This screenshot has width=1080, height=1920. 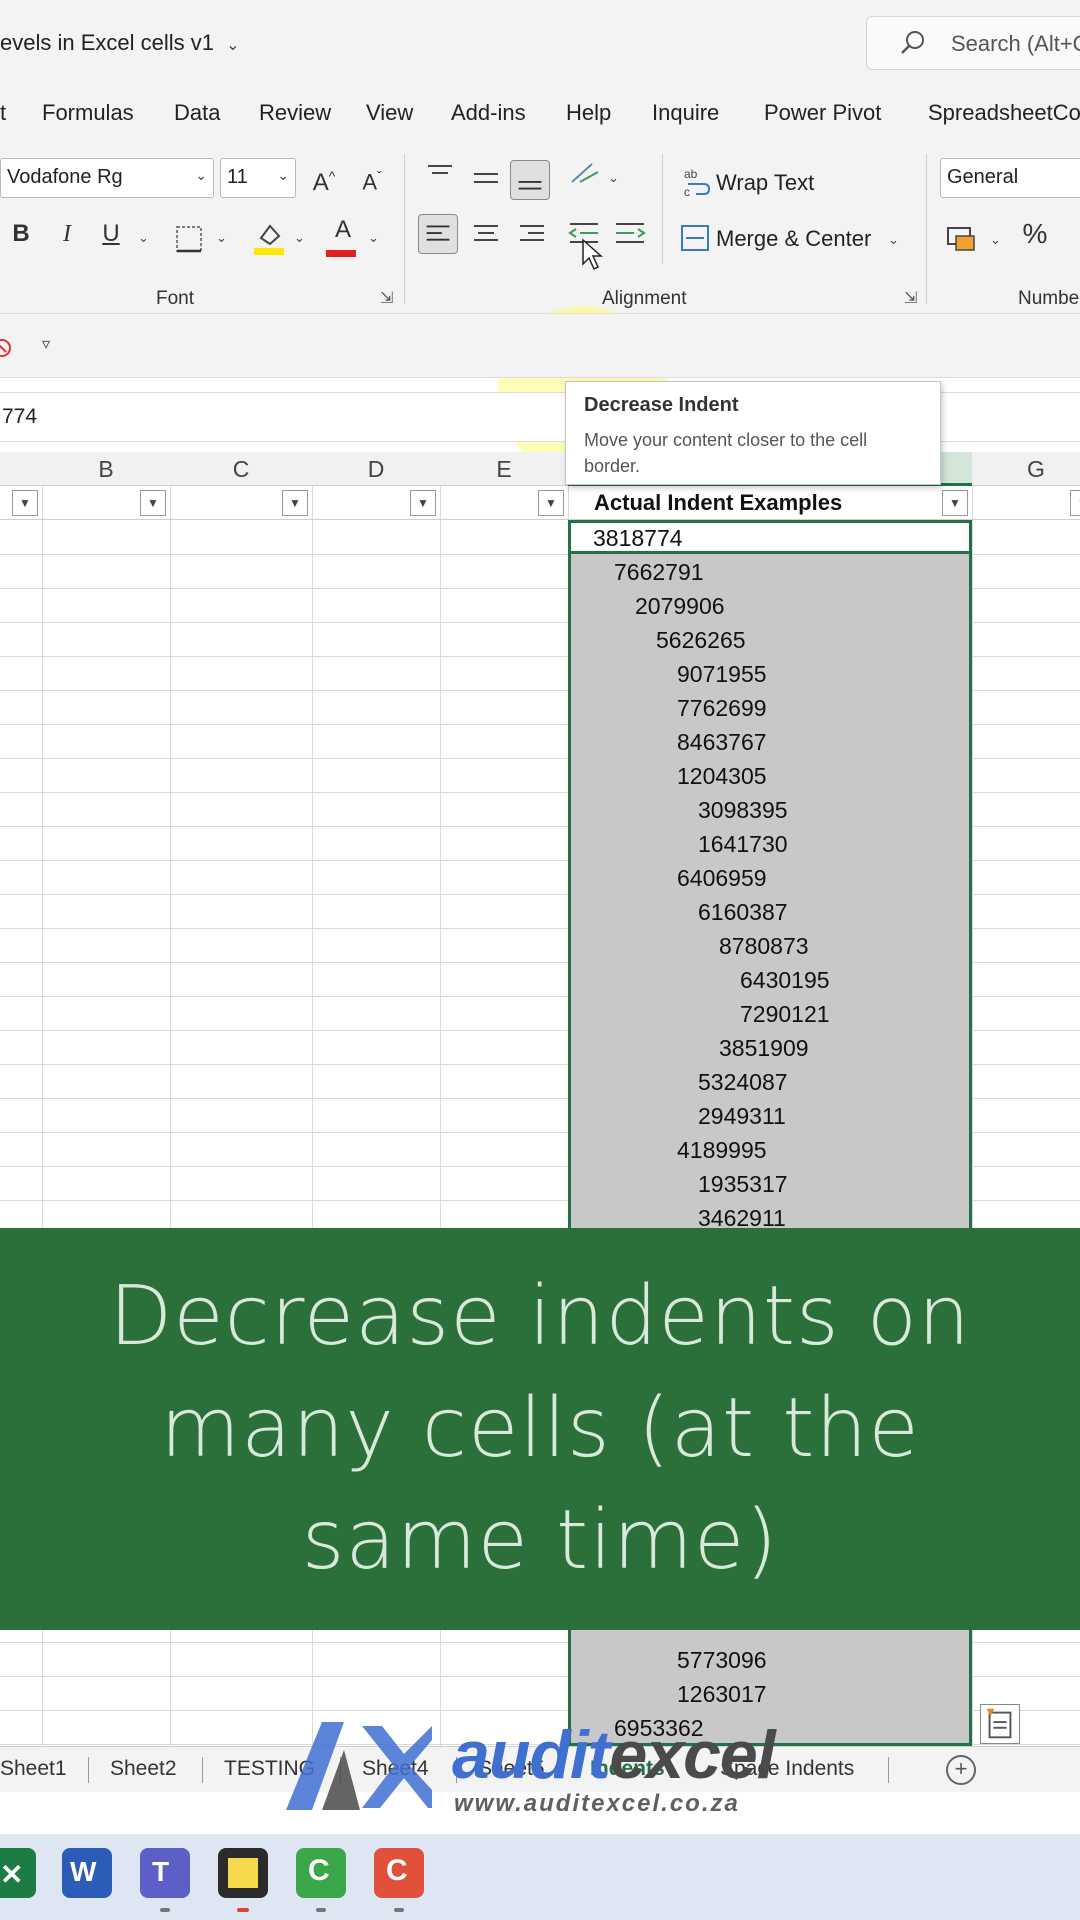 I want to click on merge-center-button: Merge & Center, so click(x=793, y=239).